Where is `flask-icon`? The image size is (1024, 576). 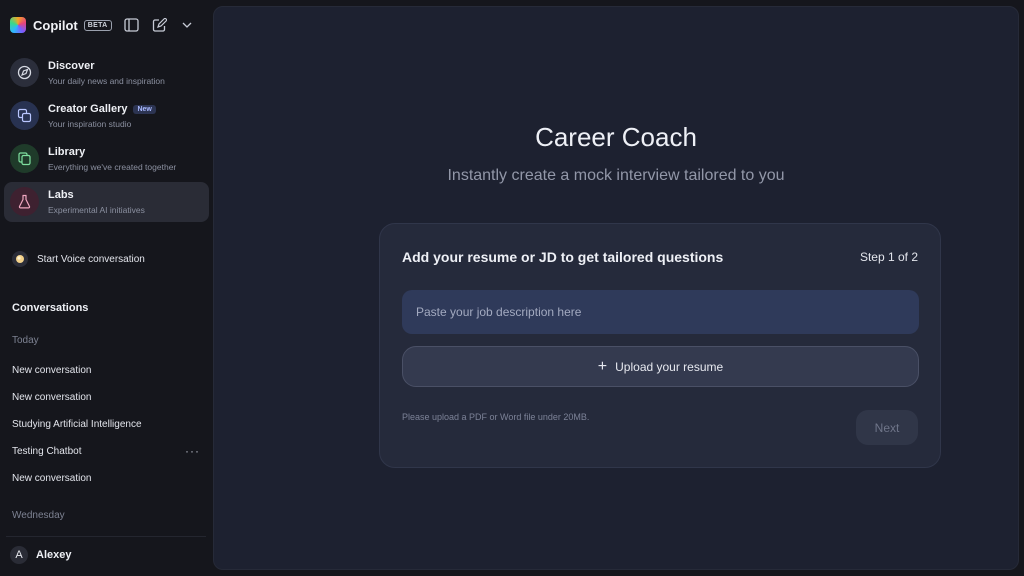
flask-icon is located at coordinates (24, 201).